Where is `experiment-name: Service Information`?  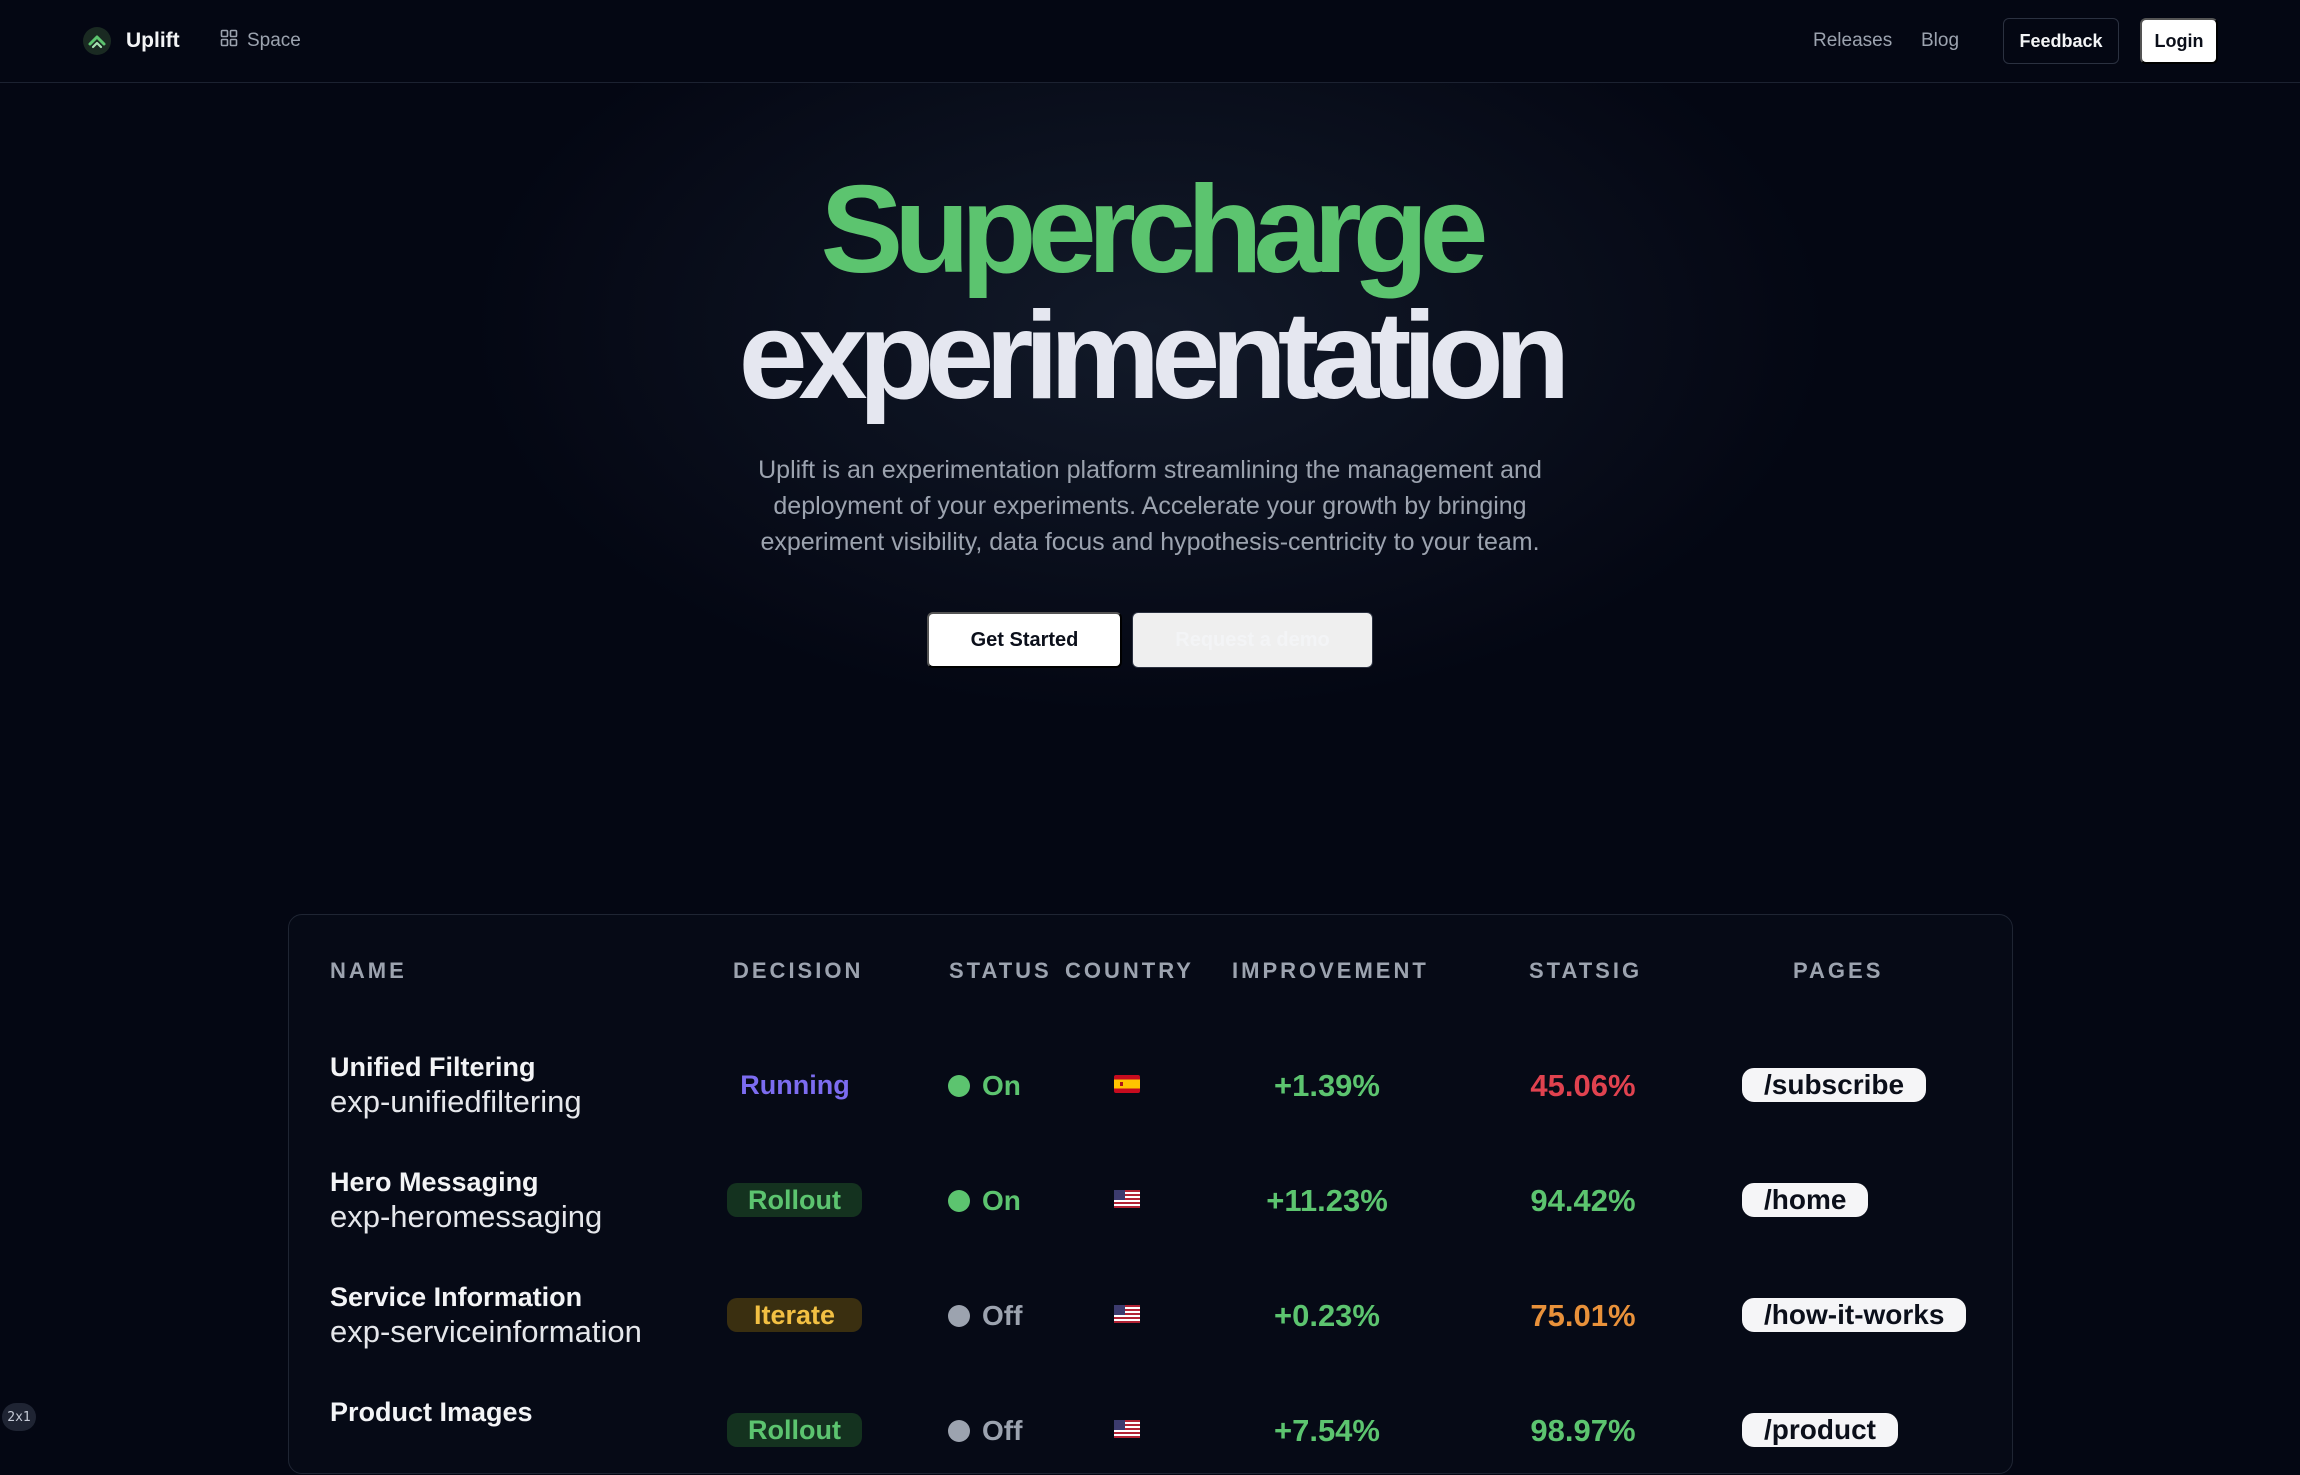
experiment-name: Service Information is located at coordinates (456, 1297).